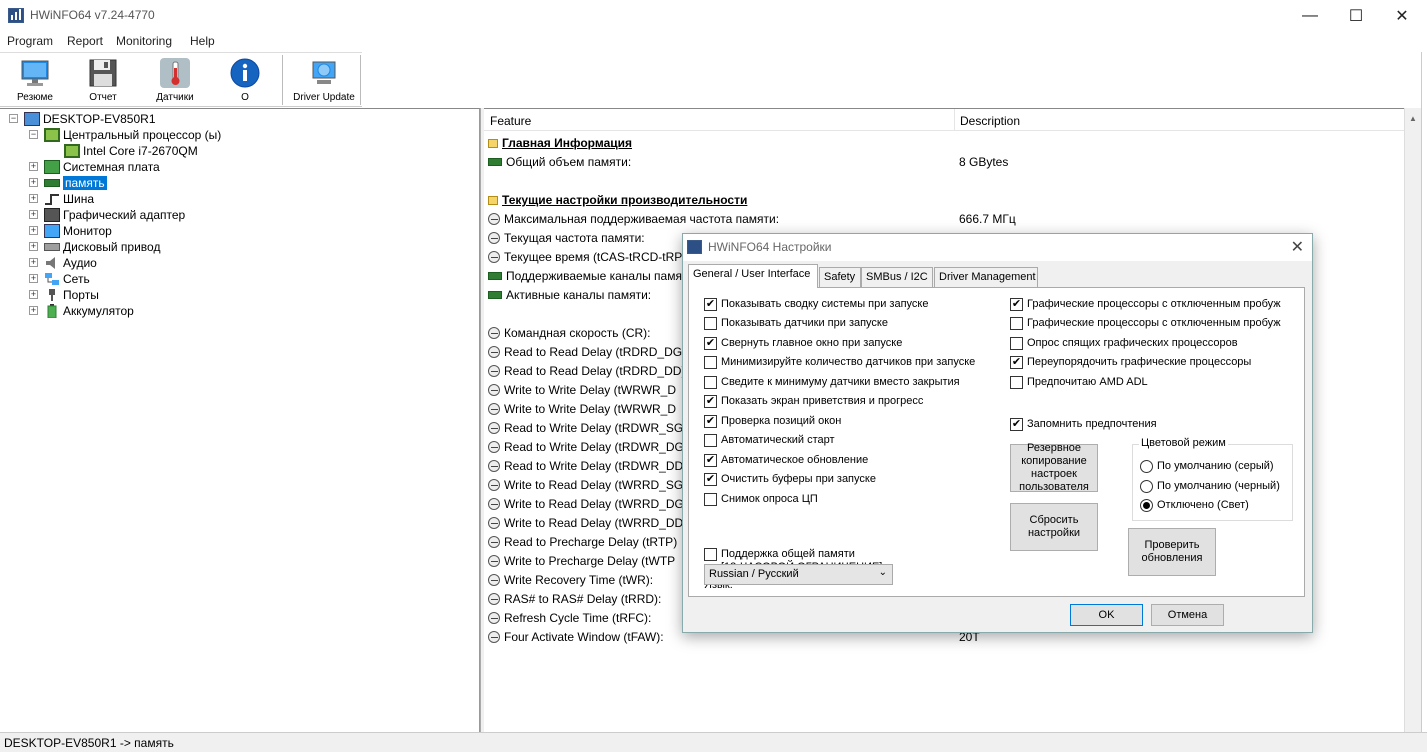 Image resolution: width=1427 pixels, height=752 pixels. Describe the element at coordinates (69, 199) in the screenshot. I see `tree-item-bus: Шина` at that location.